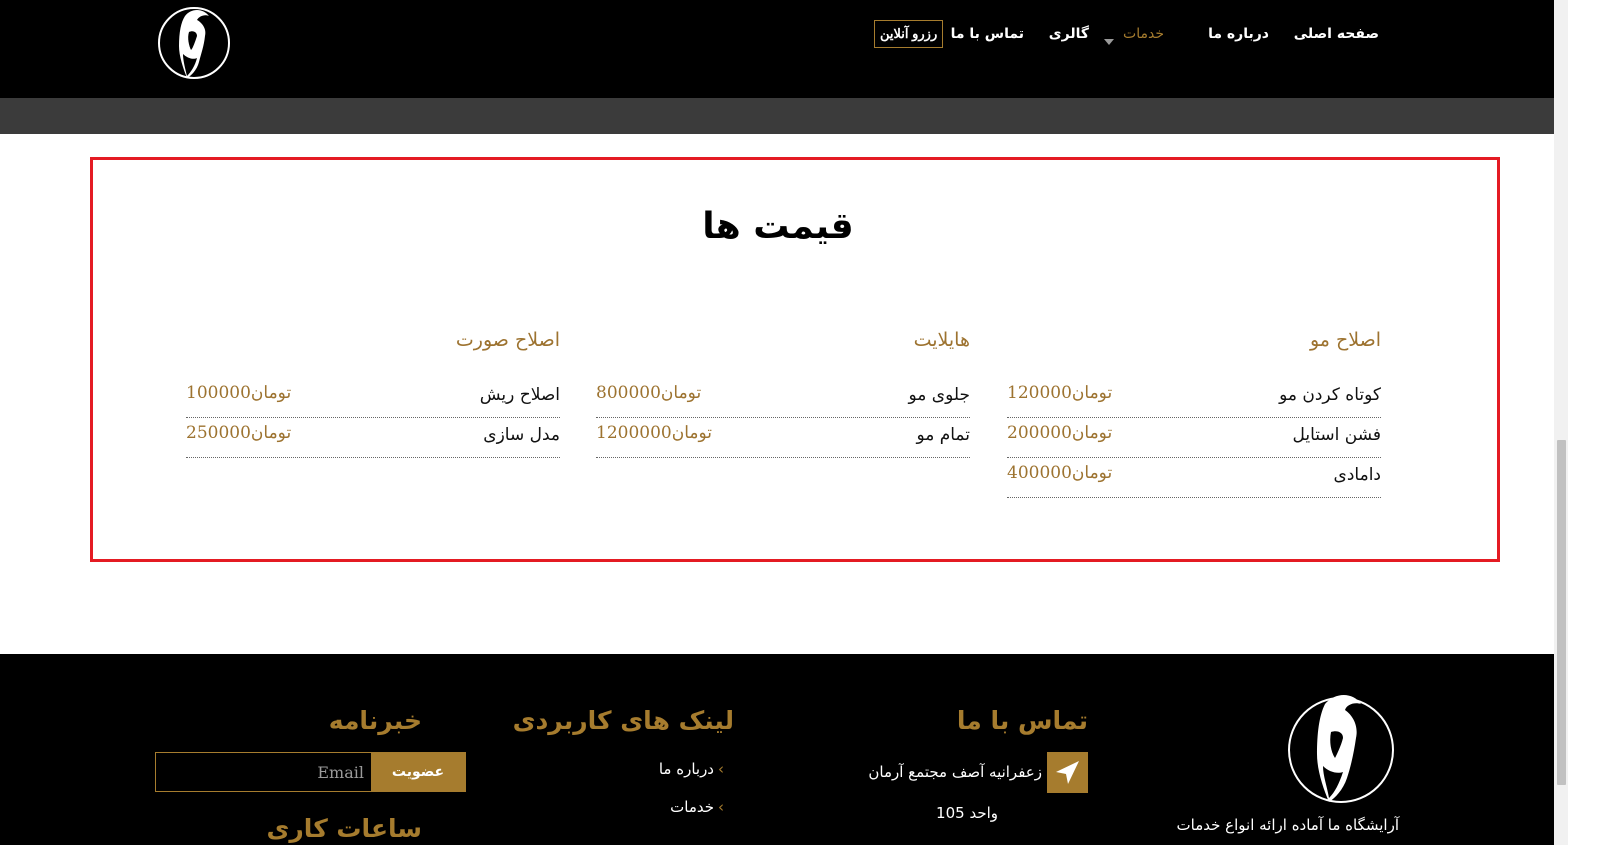 Image resolution: width=1598 pixels, height=845 pixels. I want to click on nav-about: درباره ما, so click(1238, 34).